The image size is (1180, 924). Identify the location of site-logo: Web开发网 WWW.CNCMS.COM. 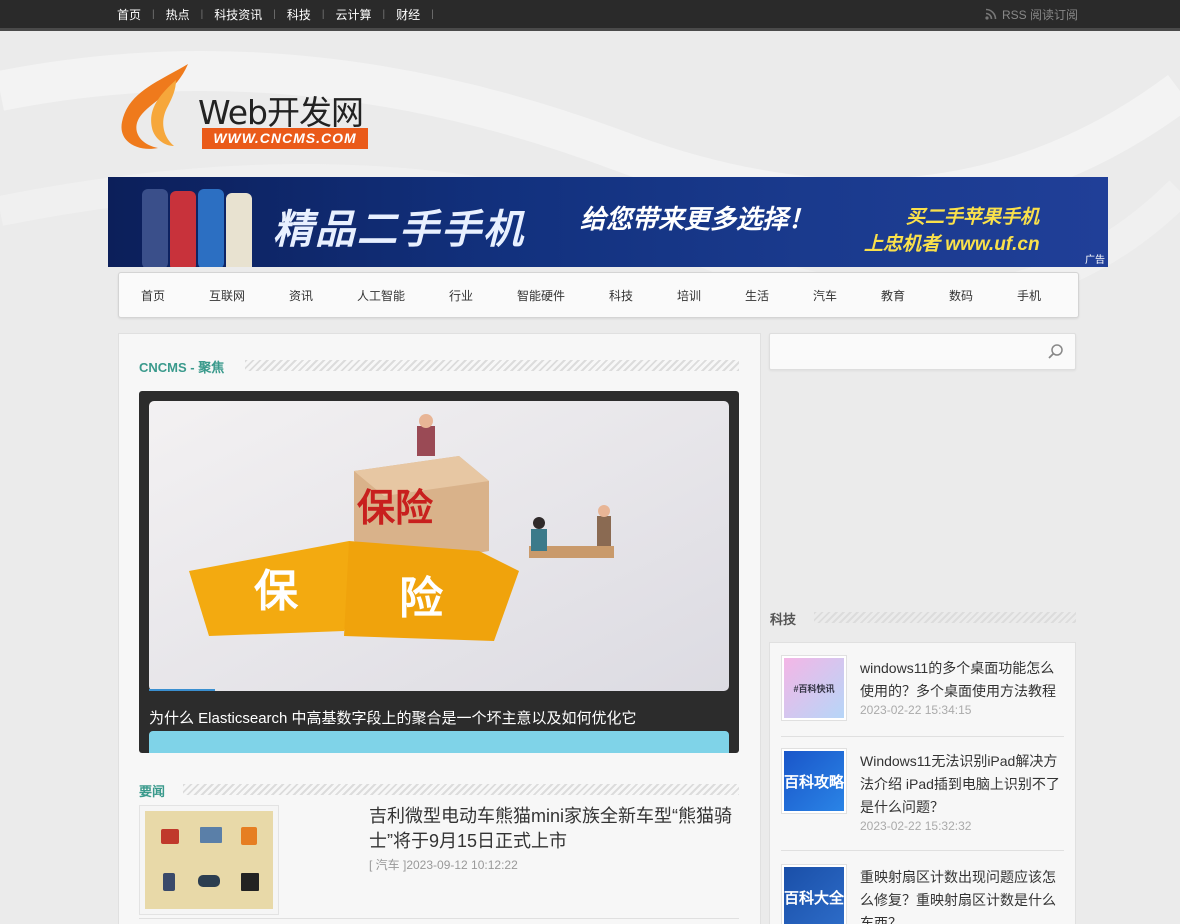
(244, 107).